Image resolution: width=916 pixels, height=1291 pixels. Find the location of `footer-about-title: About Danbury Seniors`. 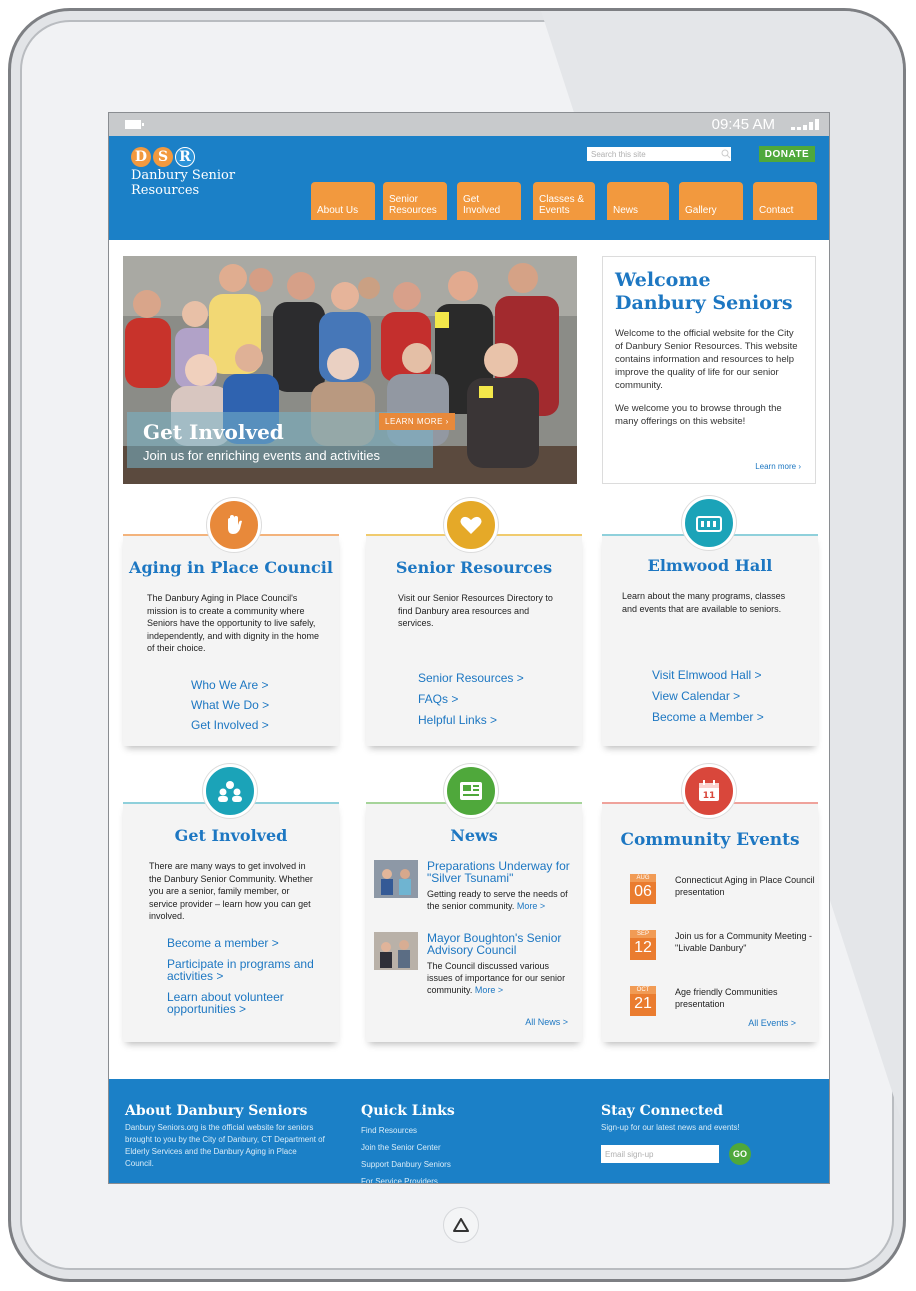

footer-about-title: About Danbury Seniors is located at coordinates (216, 1111).